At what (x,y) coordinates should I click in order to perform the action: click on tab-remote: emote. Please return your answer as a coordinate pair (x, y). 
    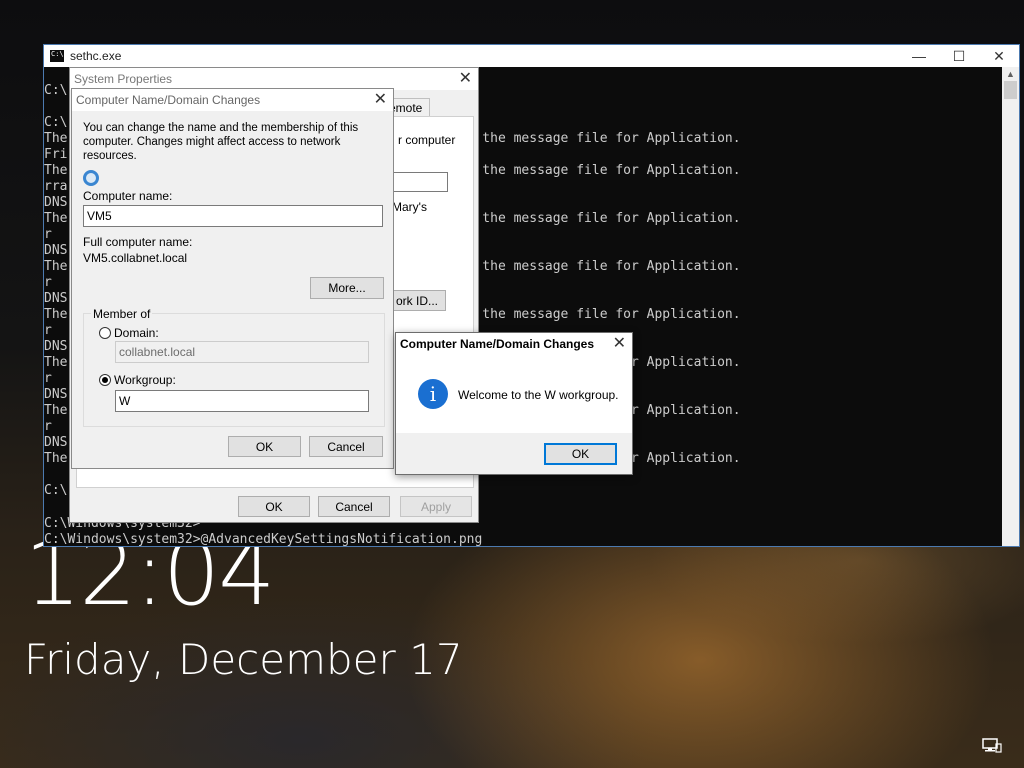
    Looking at the image, I should click on (409, 107).